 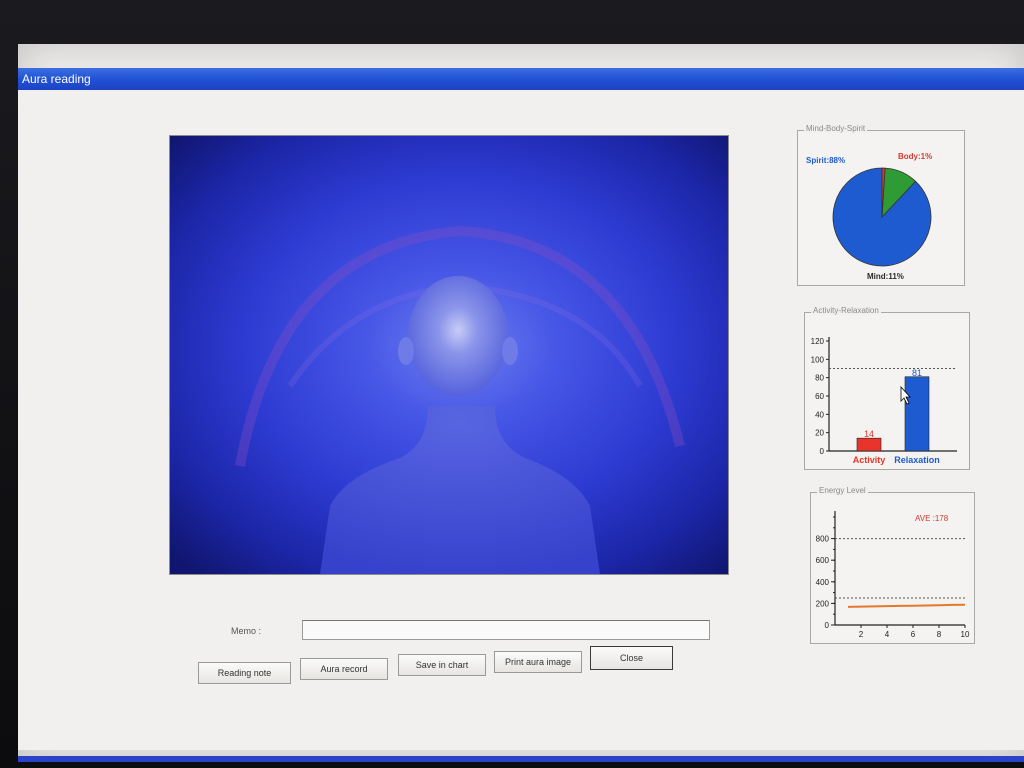 I want to click on mind-body-spirit-chart: Spirit:88% Body:1% Mind:11%, so click(x=869, y=216).